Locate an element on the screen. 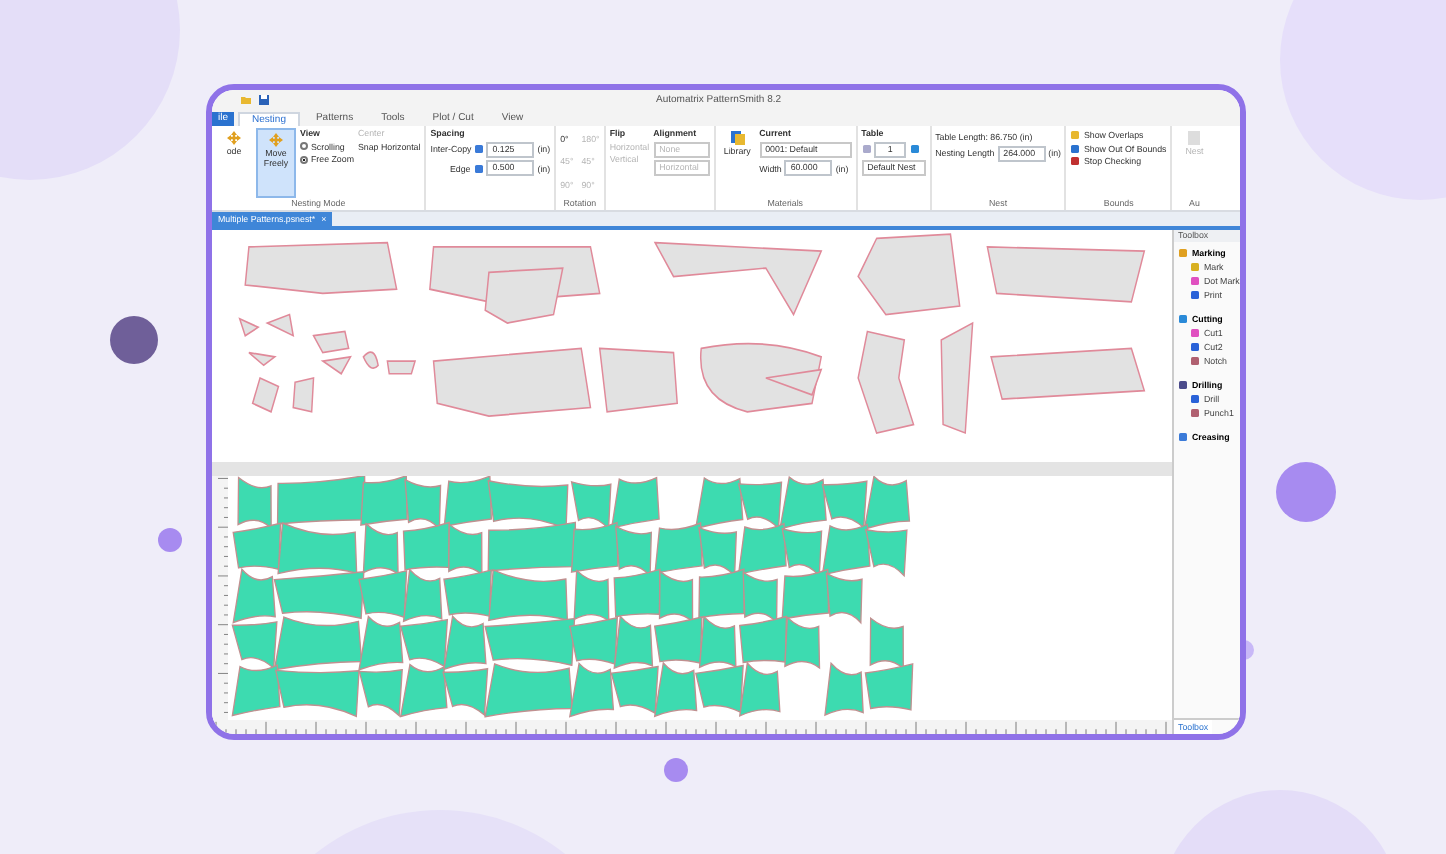 Image resolution: width=1446 pixels, height=854 pixels. library-icon is located at coordinates (737, 138).